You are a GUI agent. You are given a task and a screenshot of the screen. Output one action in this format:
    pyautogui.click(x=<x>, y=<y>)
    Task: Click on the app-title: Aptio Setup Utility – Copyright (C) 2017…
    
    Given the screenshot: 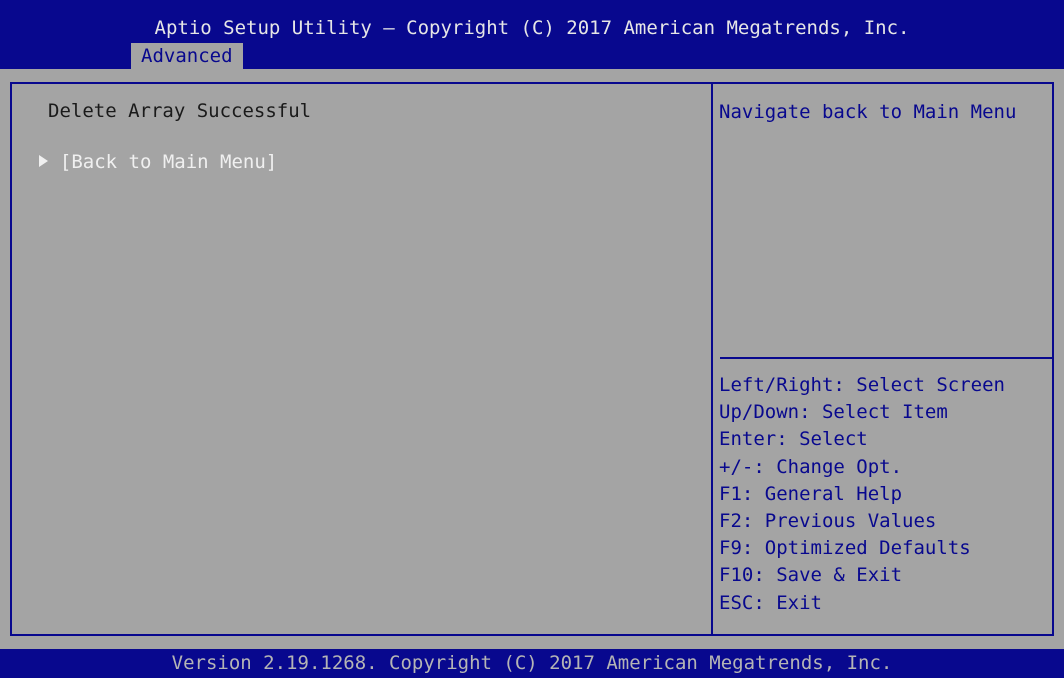 What is the action you would take?
    pyautogui.click(x=532, y=28)
    